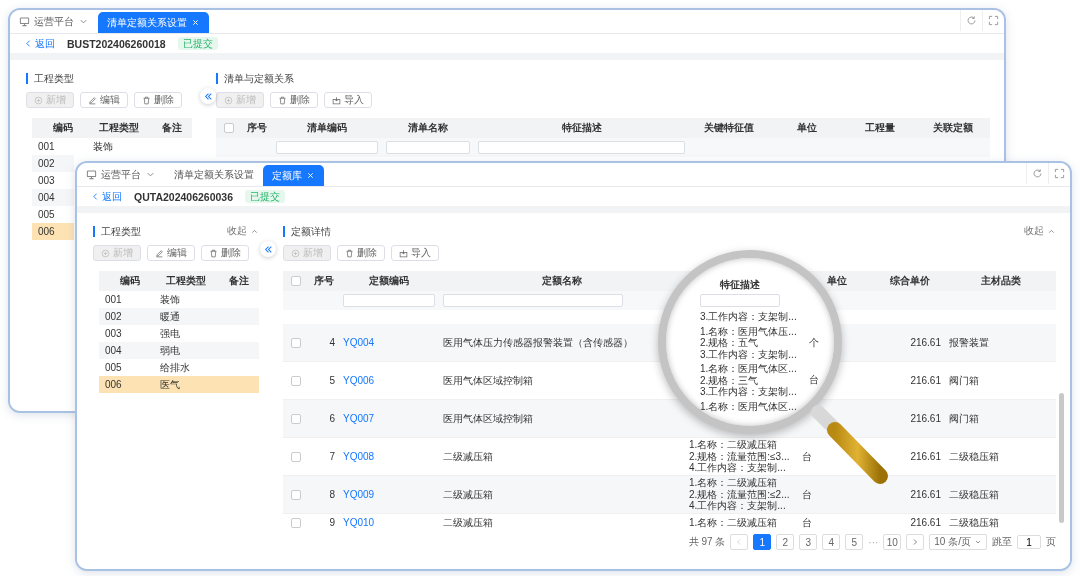 The width and height of the screenshot is (1080, 576). What do you see at coordinates (488, 380) in the screenshot?
I see `table-cell: 医用气体区域控制箱` at bounding box center [488, 380].